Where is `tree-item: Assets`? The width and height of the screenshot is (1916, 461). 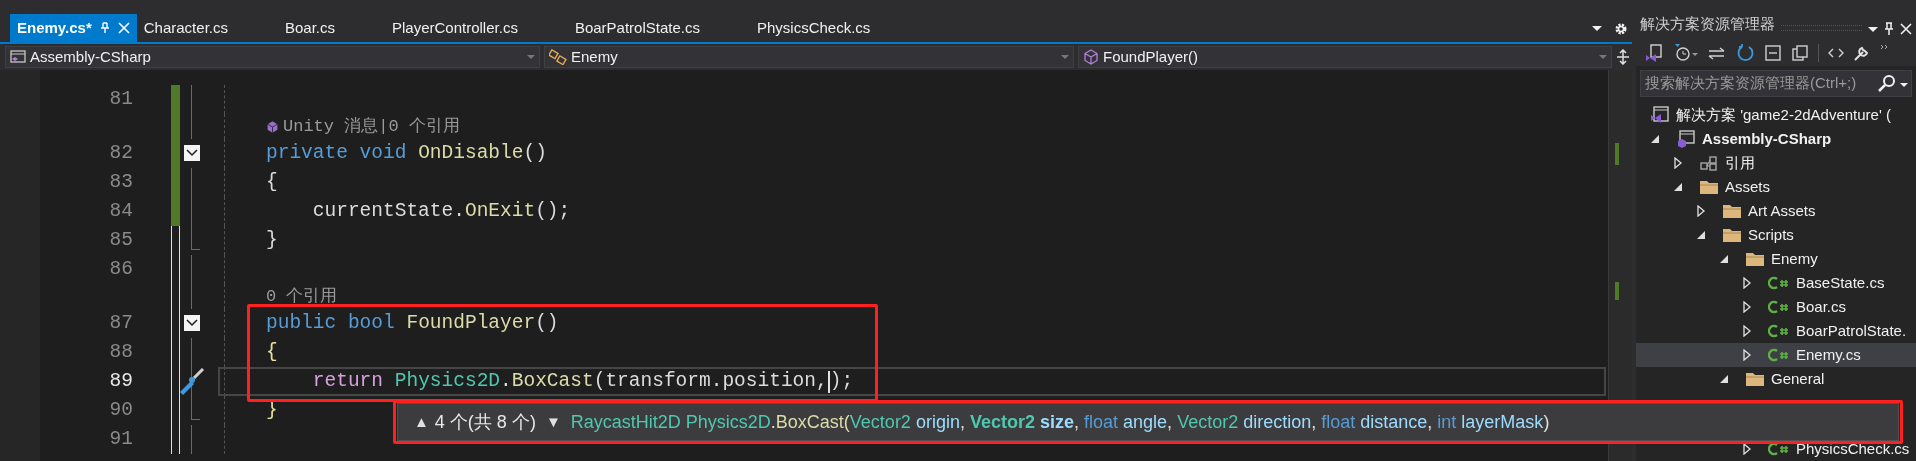 tree-item: Assets is located at coordinates (1776, 187).